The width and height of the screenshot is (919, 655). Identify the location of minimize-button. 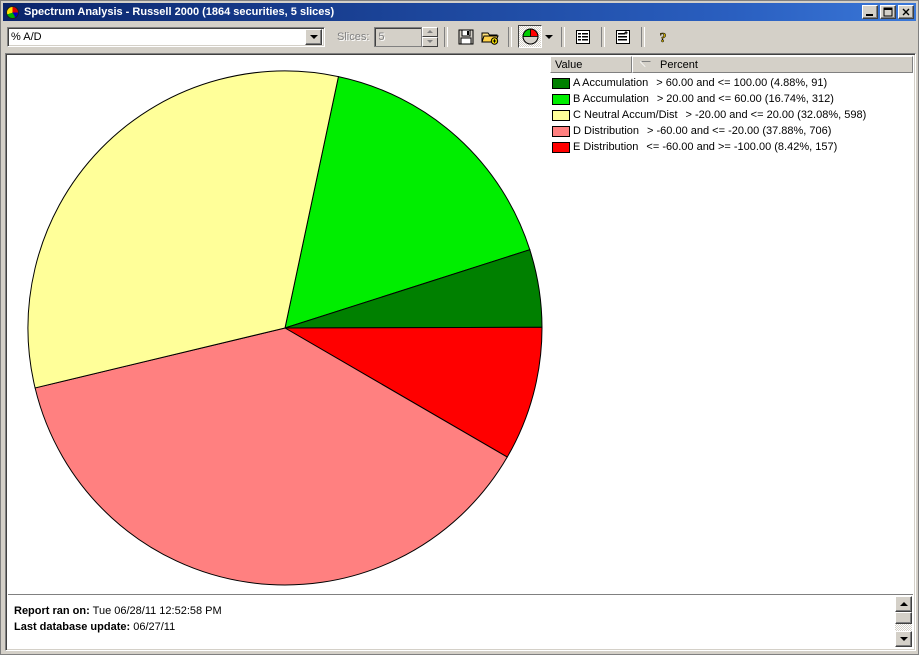
(870, 12).